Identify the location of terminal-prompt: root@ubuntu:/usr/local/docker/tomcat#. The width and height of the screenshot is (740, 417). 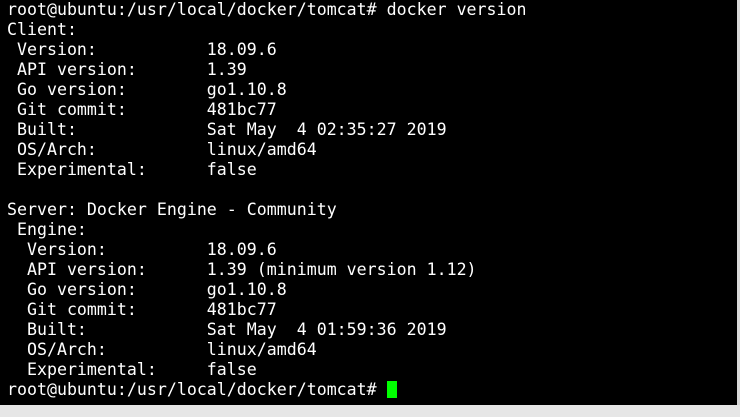
(197, 389).